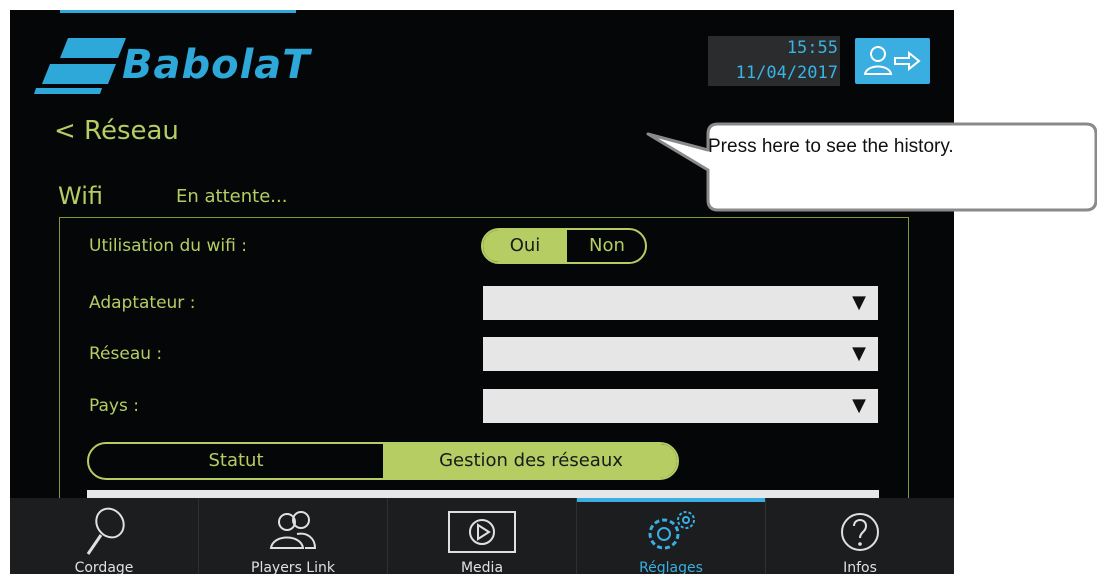  I want to click on nav-item-media: Media, so click(482, 536).